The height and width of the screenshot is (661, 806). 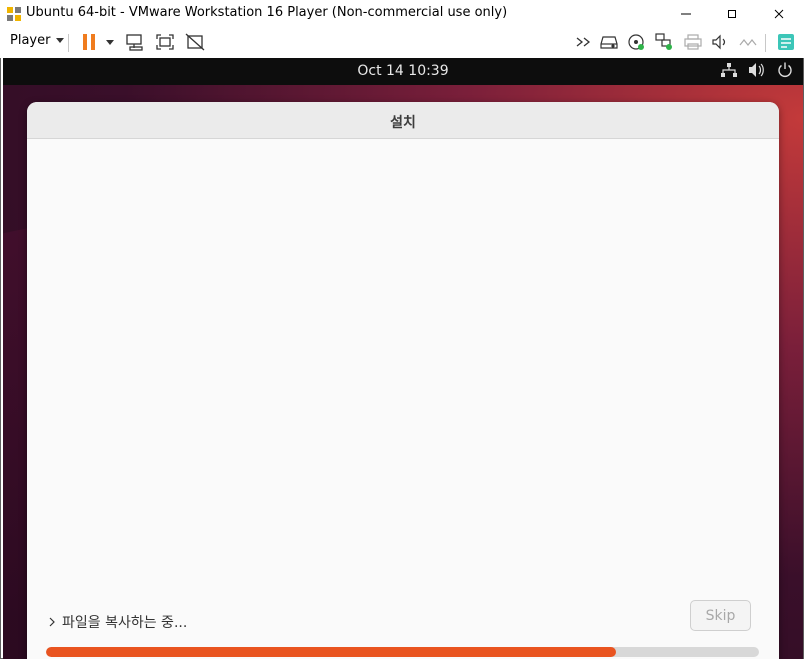 I want to click on install-progress-bar, so click(x=402, y=652).